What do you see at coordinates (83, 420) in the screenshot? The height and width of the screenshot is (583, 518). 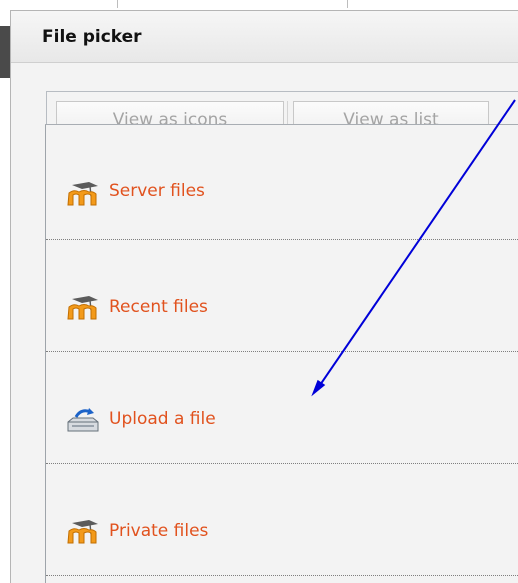 I see `upload-icon` at bounding box center [83, 420].